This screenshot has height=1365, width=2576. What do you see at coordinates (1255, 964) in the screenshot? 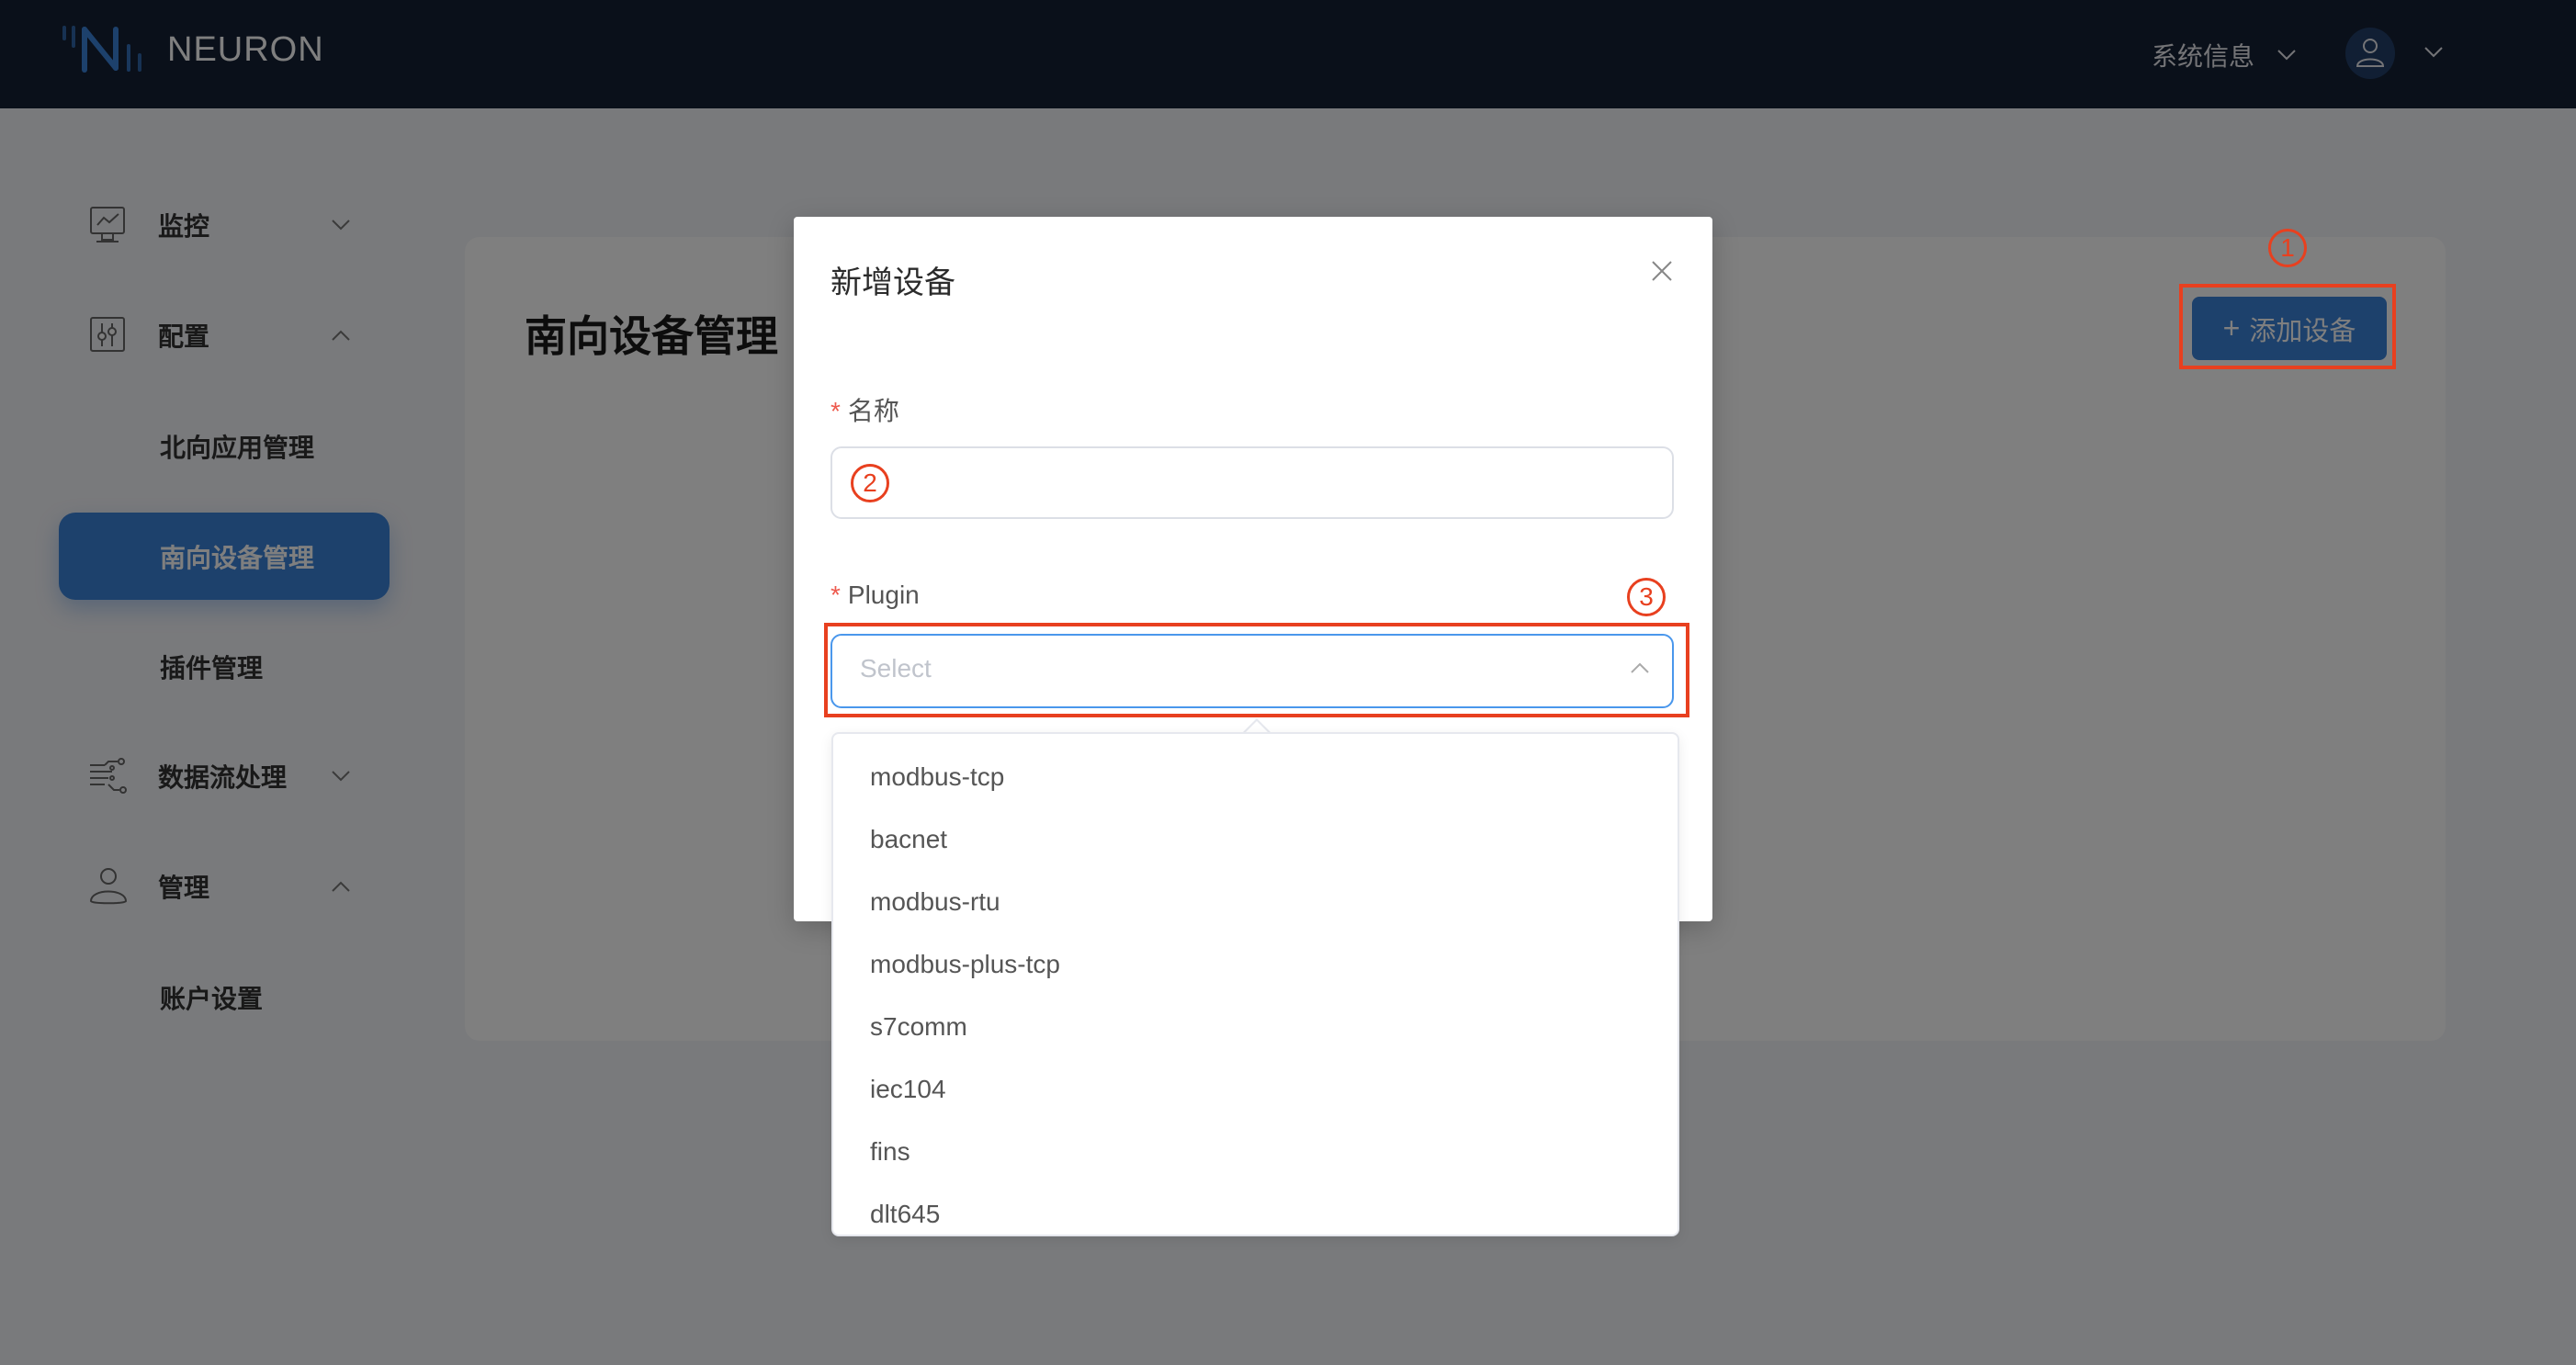
I see `plugin-option: modbus-plus-tcp` at bounding box center [1255, 964].